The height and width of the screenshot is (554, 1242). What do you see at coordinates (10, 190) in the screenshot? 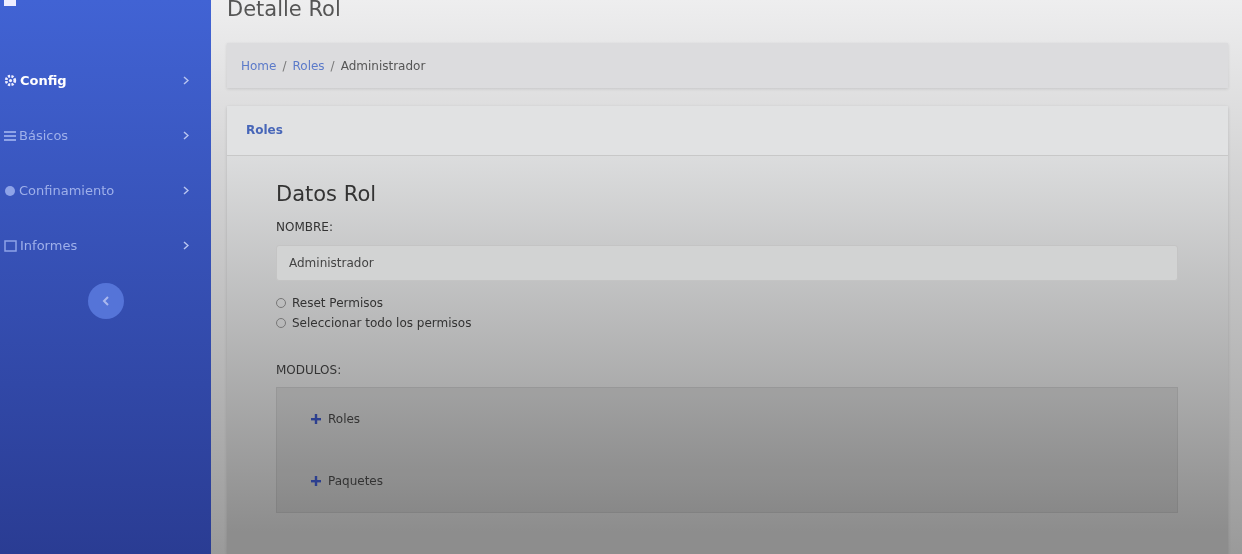
I see `circle-icon` at bounding box center [10, 190].